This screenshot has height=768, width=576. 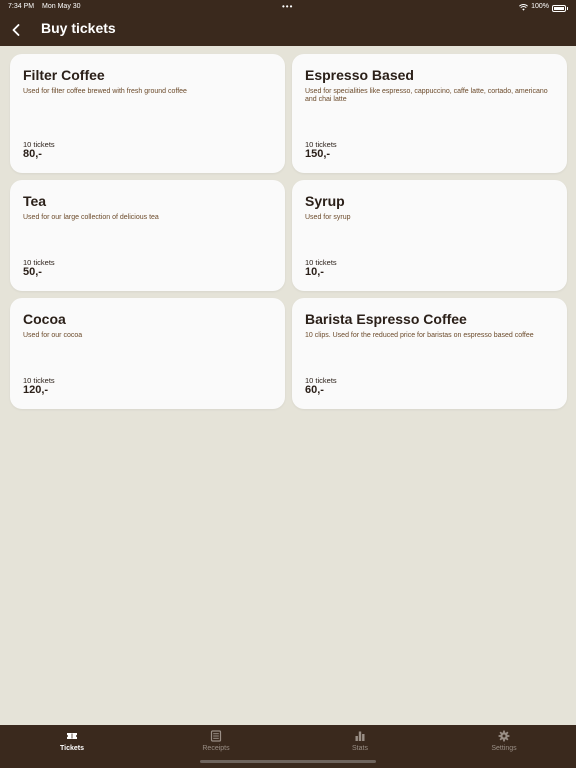 I want to click on ticket-price: 120,-, so click(x=36, y=390).